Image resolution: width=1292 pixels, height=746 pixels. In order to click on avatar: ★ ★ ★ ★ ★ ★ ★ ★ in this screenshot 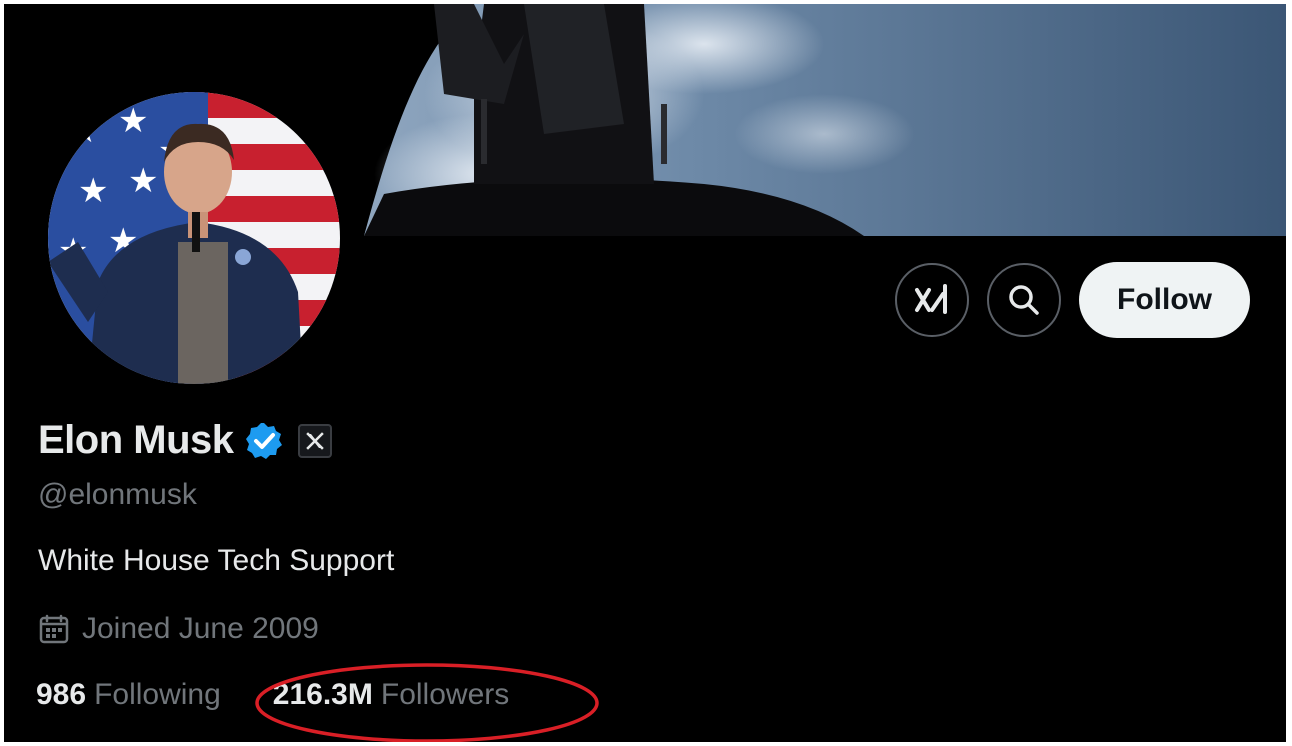, I will do `click(194, 238)`.